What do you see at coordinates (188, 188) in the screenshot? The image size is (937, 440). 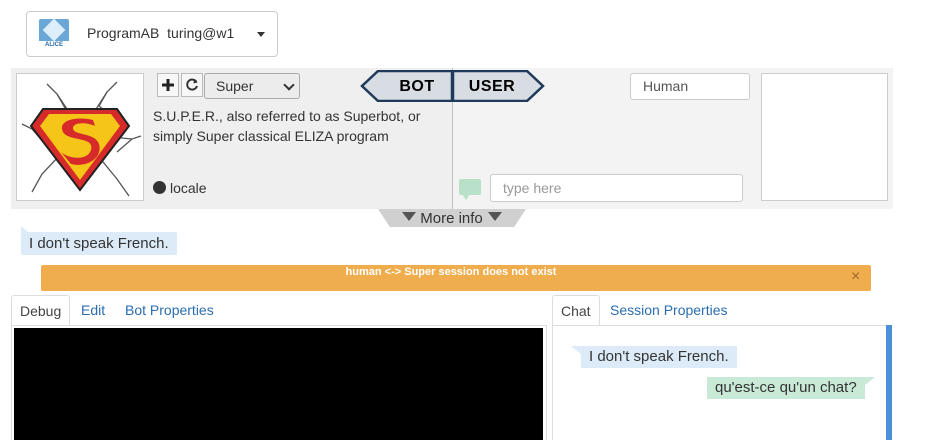 I see `locale-label: locale` at bounding box center [188, 188].